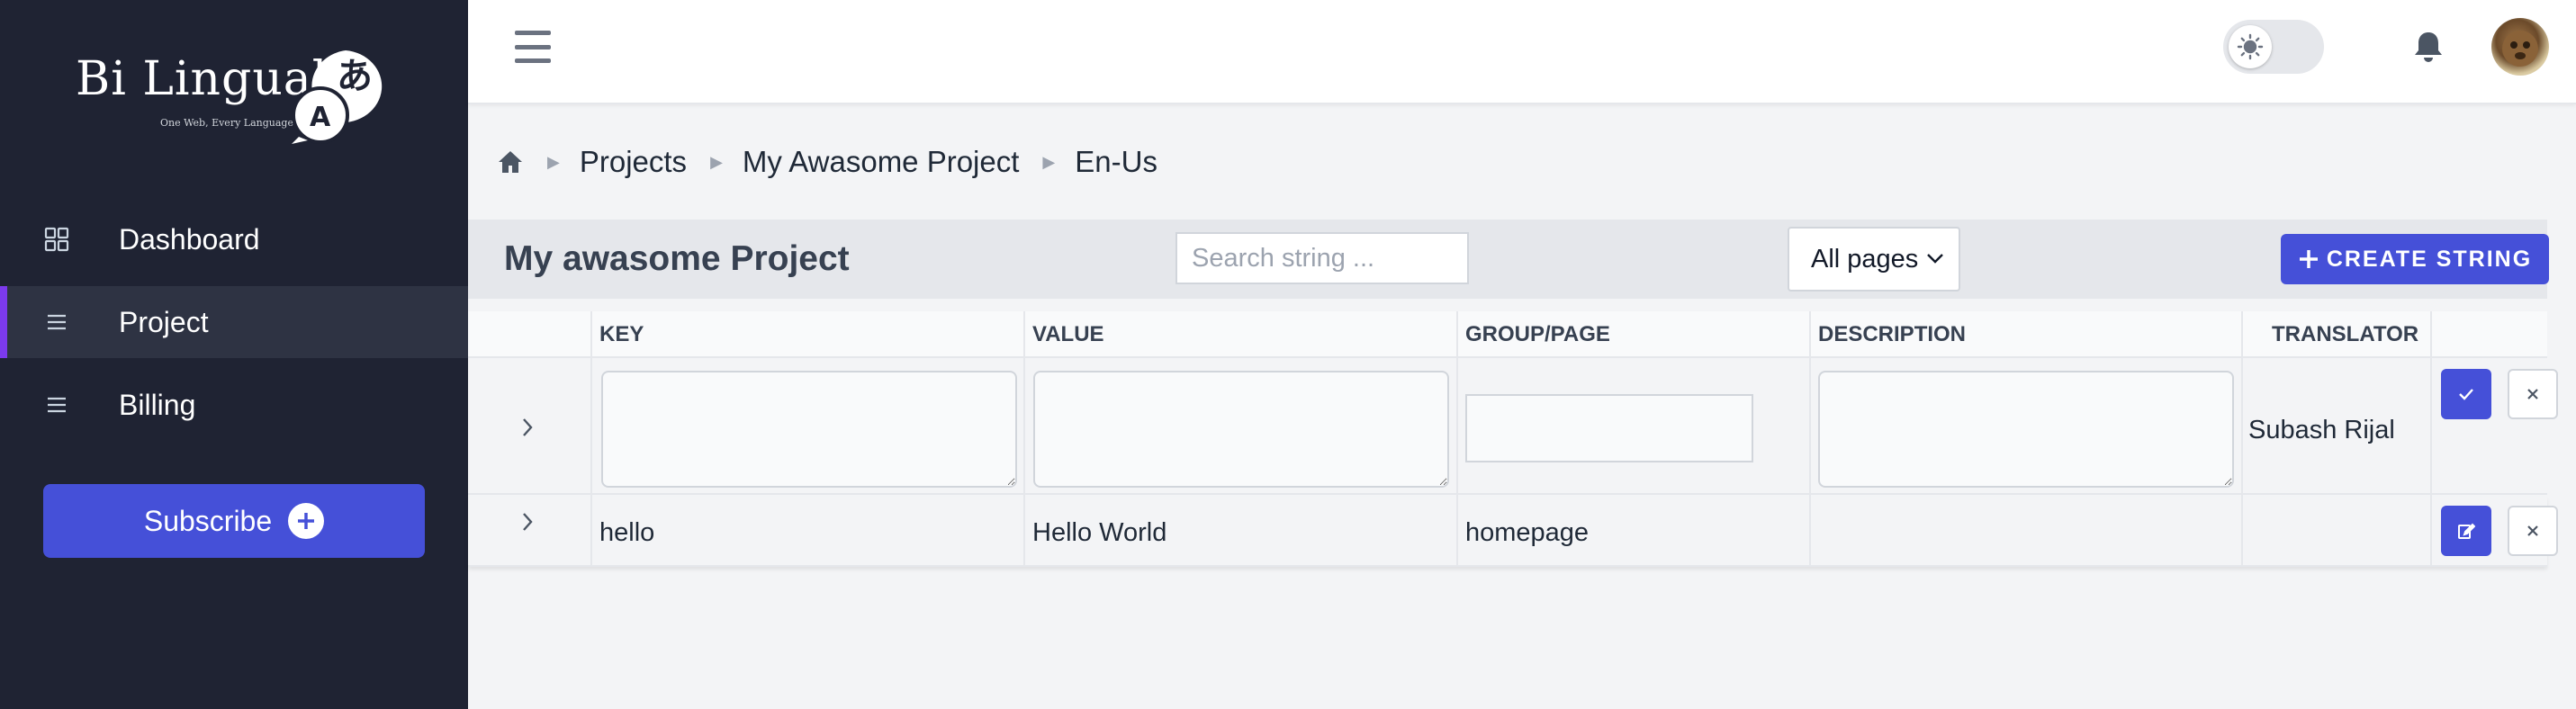 The height and width of the screenshot is (709, 2576). I want to click on home-icon, so click(510, 161).